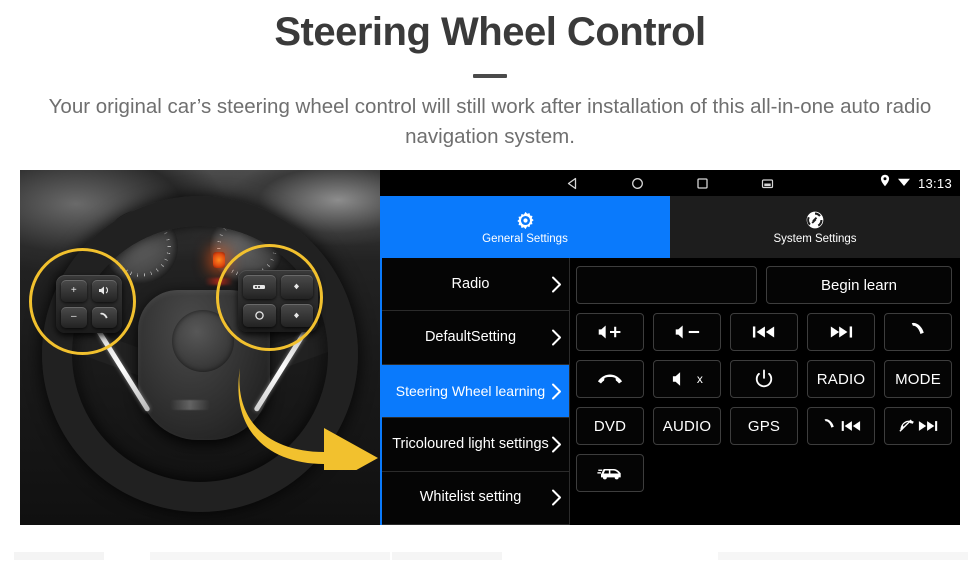 The image size is (980, 564). What do you see at coordinates (82, 301) in the screenshot?
I see `highlight-circle-left` at bounding box center [82, 301].